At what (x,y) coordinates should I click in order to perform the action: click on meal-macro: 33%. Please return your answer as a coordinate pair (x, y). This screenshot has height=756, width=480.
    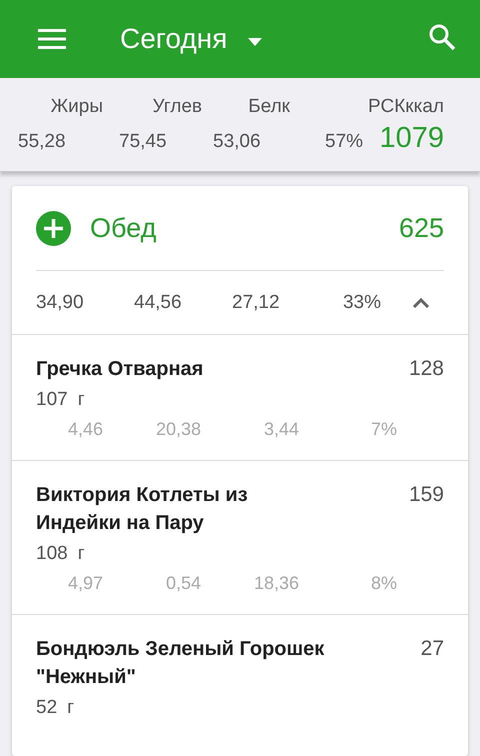
    Looking at the image, I should click on (361, 303).